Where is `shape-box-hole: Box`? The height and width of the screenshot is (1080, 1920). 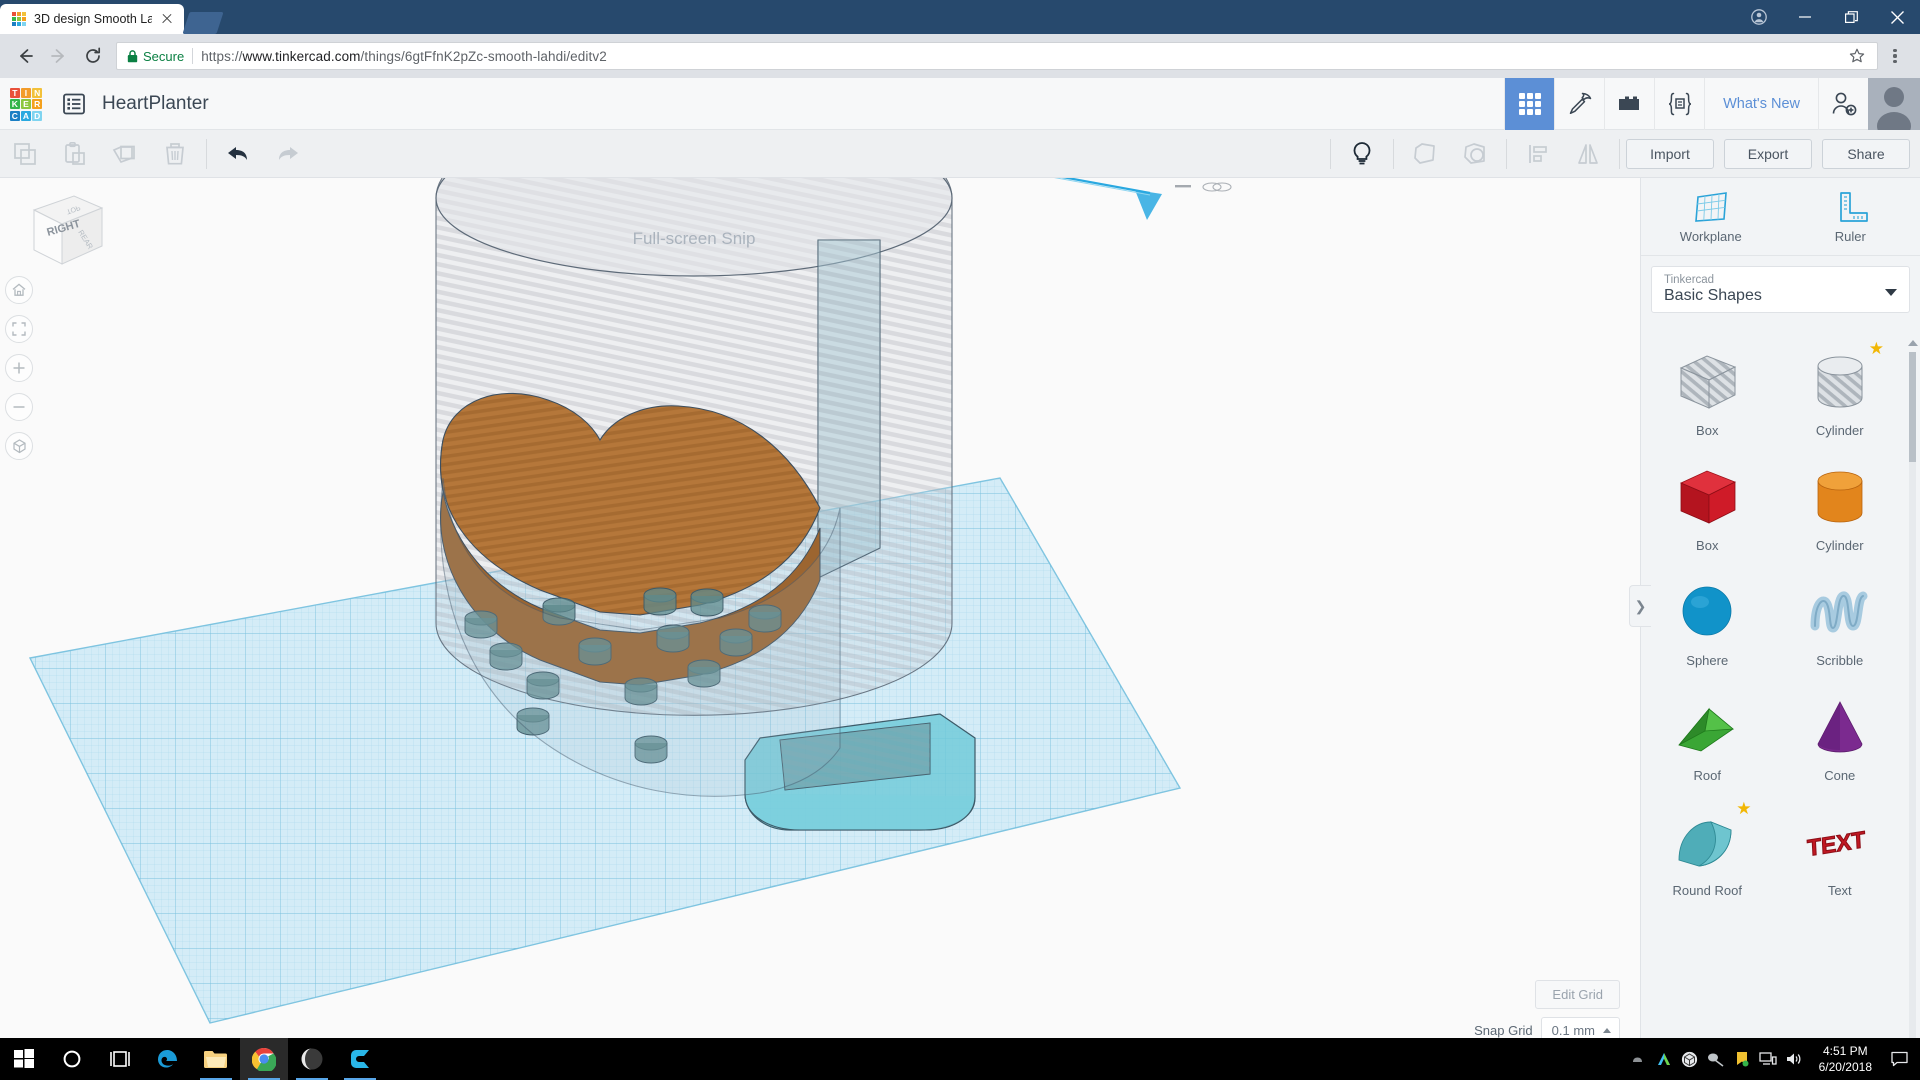
shape-box-hole: Box is located at coordinates (1707, 396).